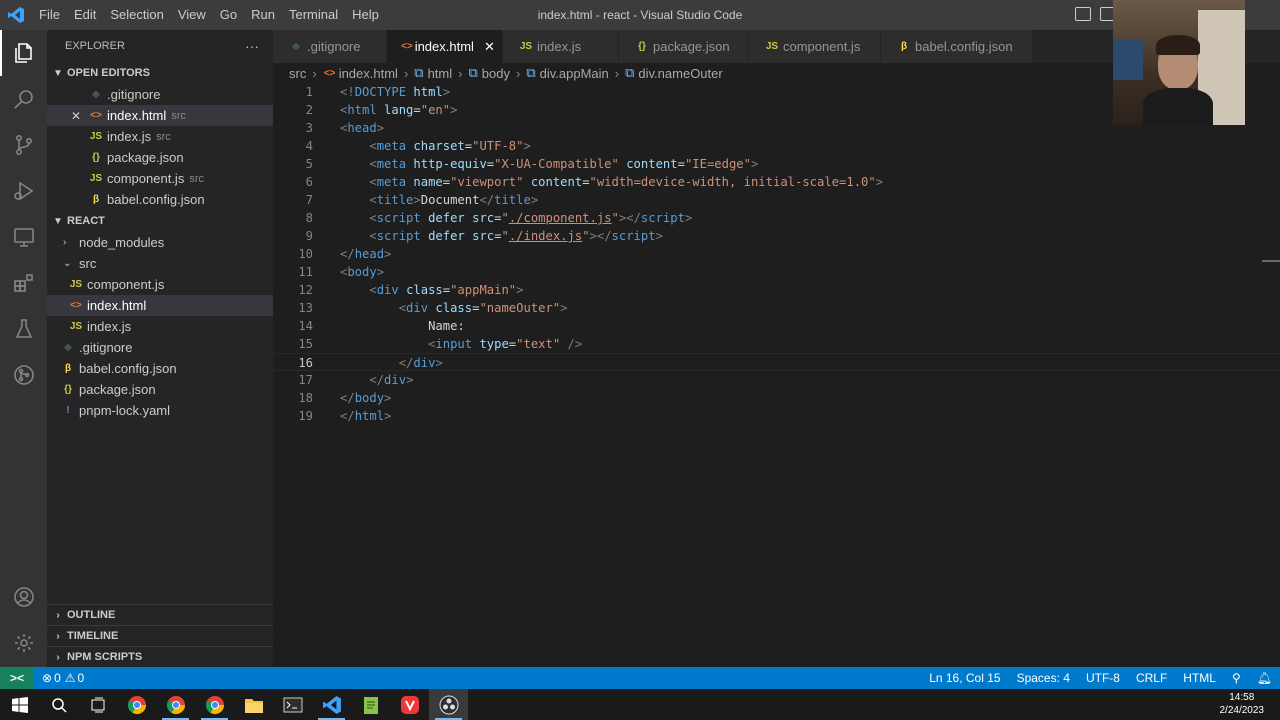  Describe the element at coordinates (160, 263) in the screenshot. I see `tree-folder-src: ⌄ src` at that location.